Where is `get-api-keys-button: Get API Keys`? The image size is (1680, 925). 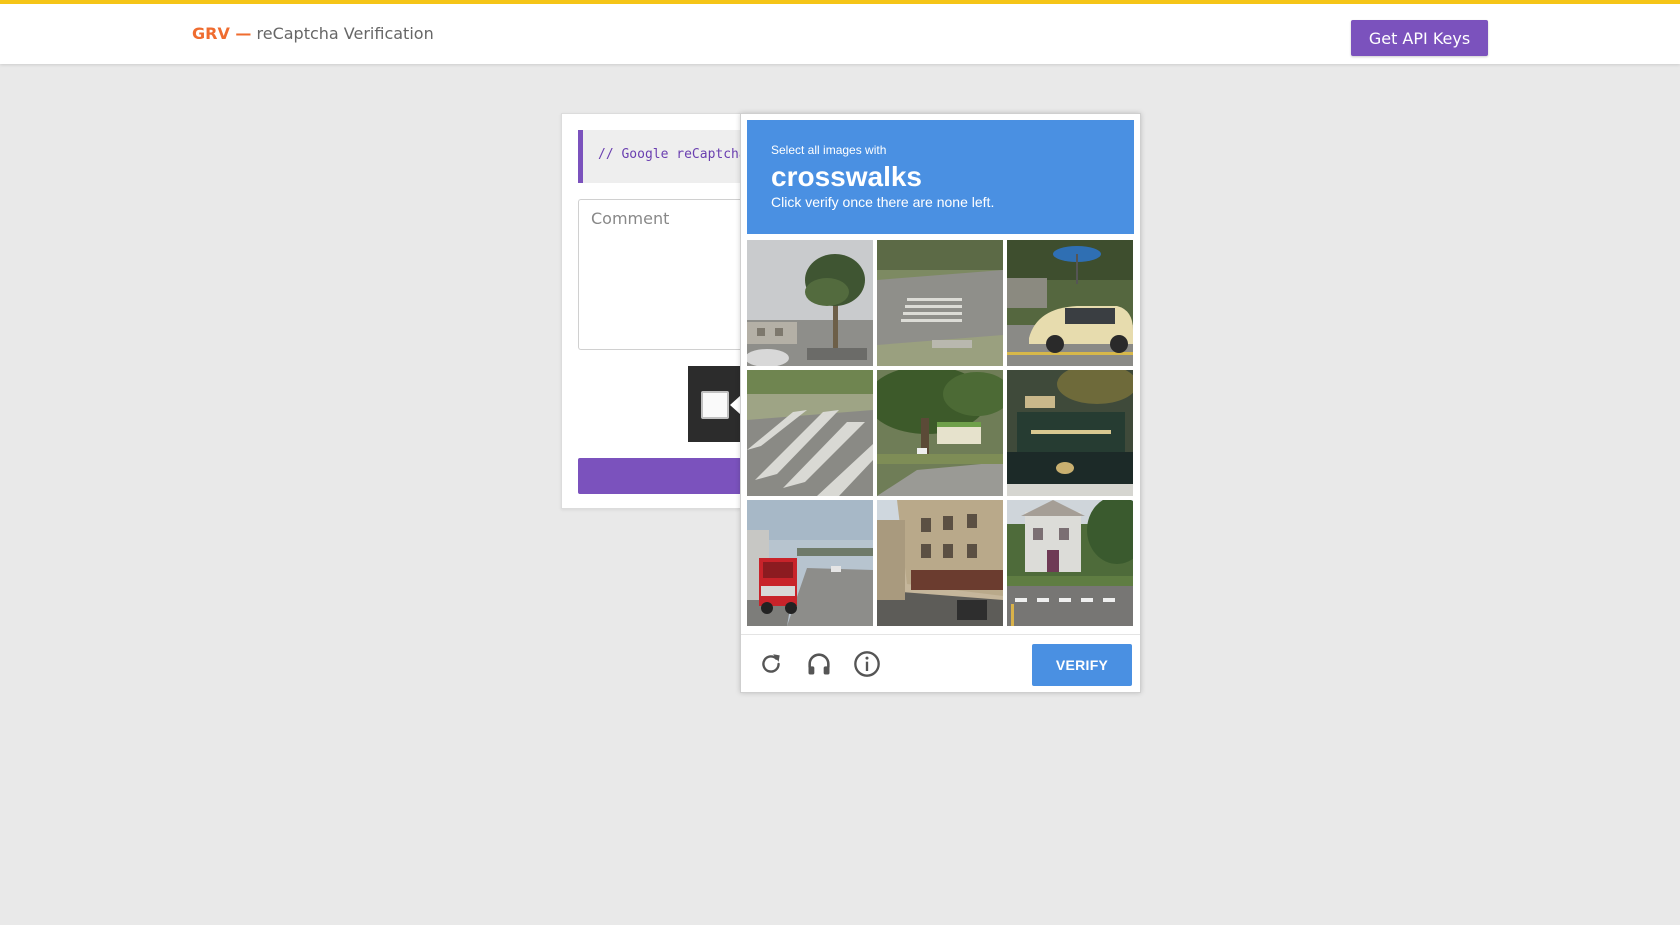
get-api-keys-button: Get API Keys is located at coordinates (1419, 38).